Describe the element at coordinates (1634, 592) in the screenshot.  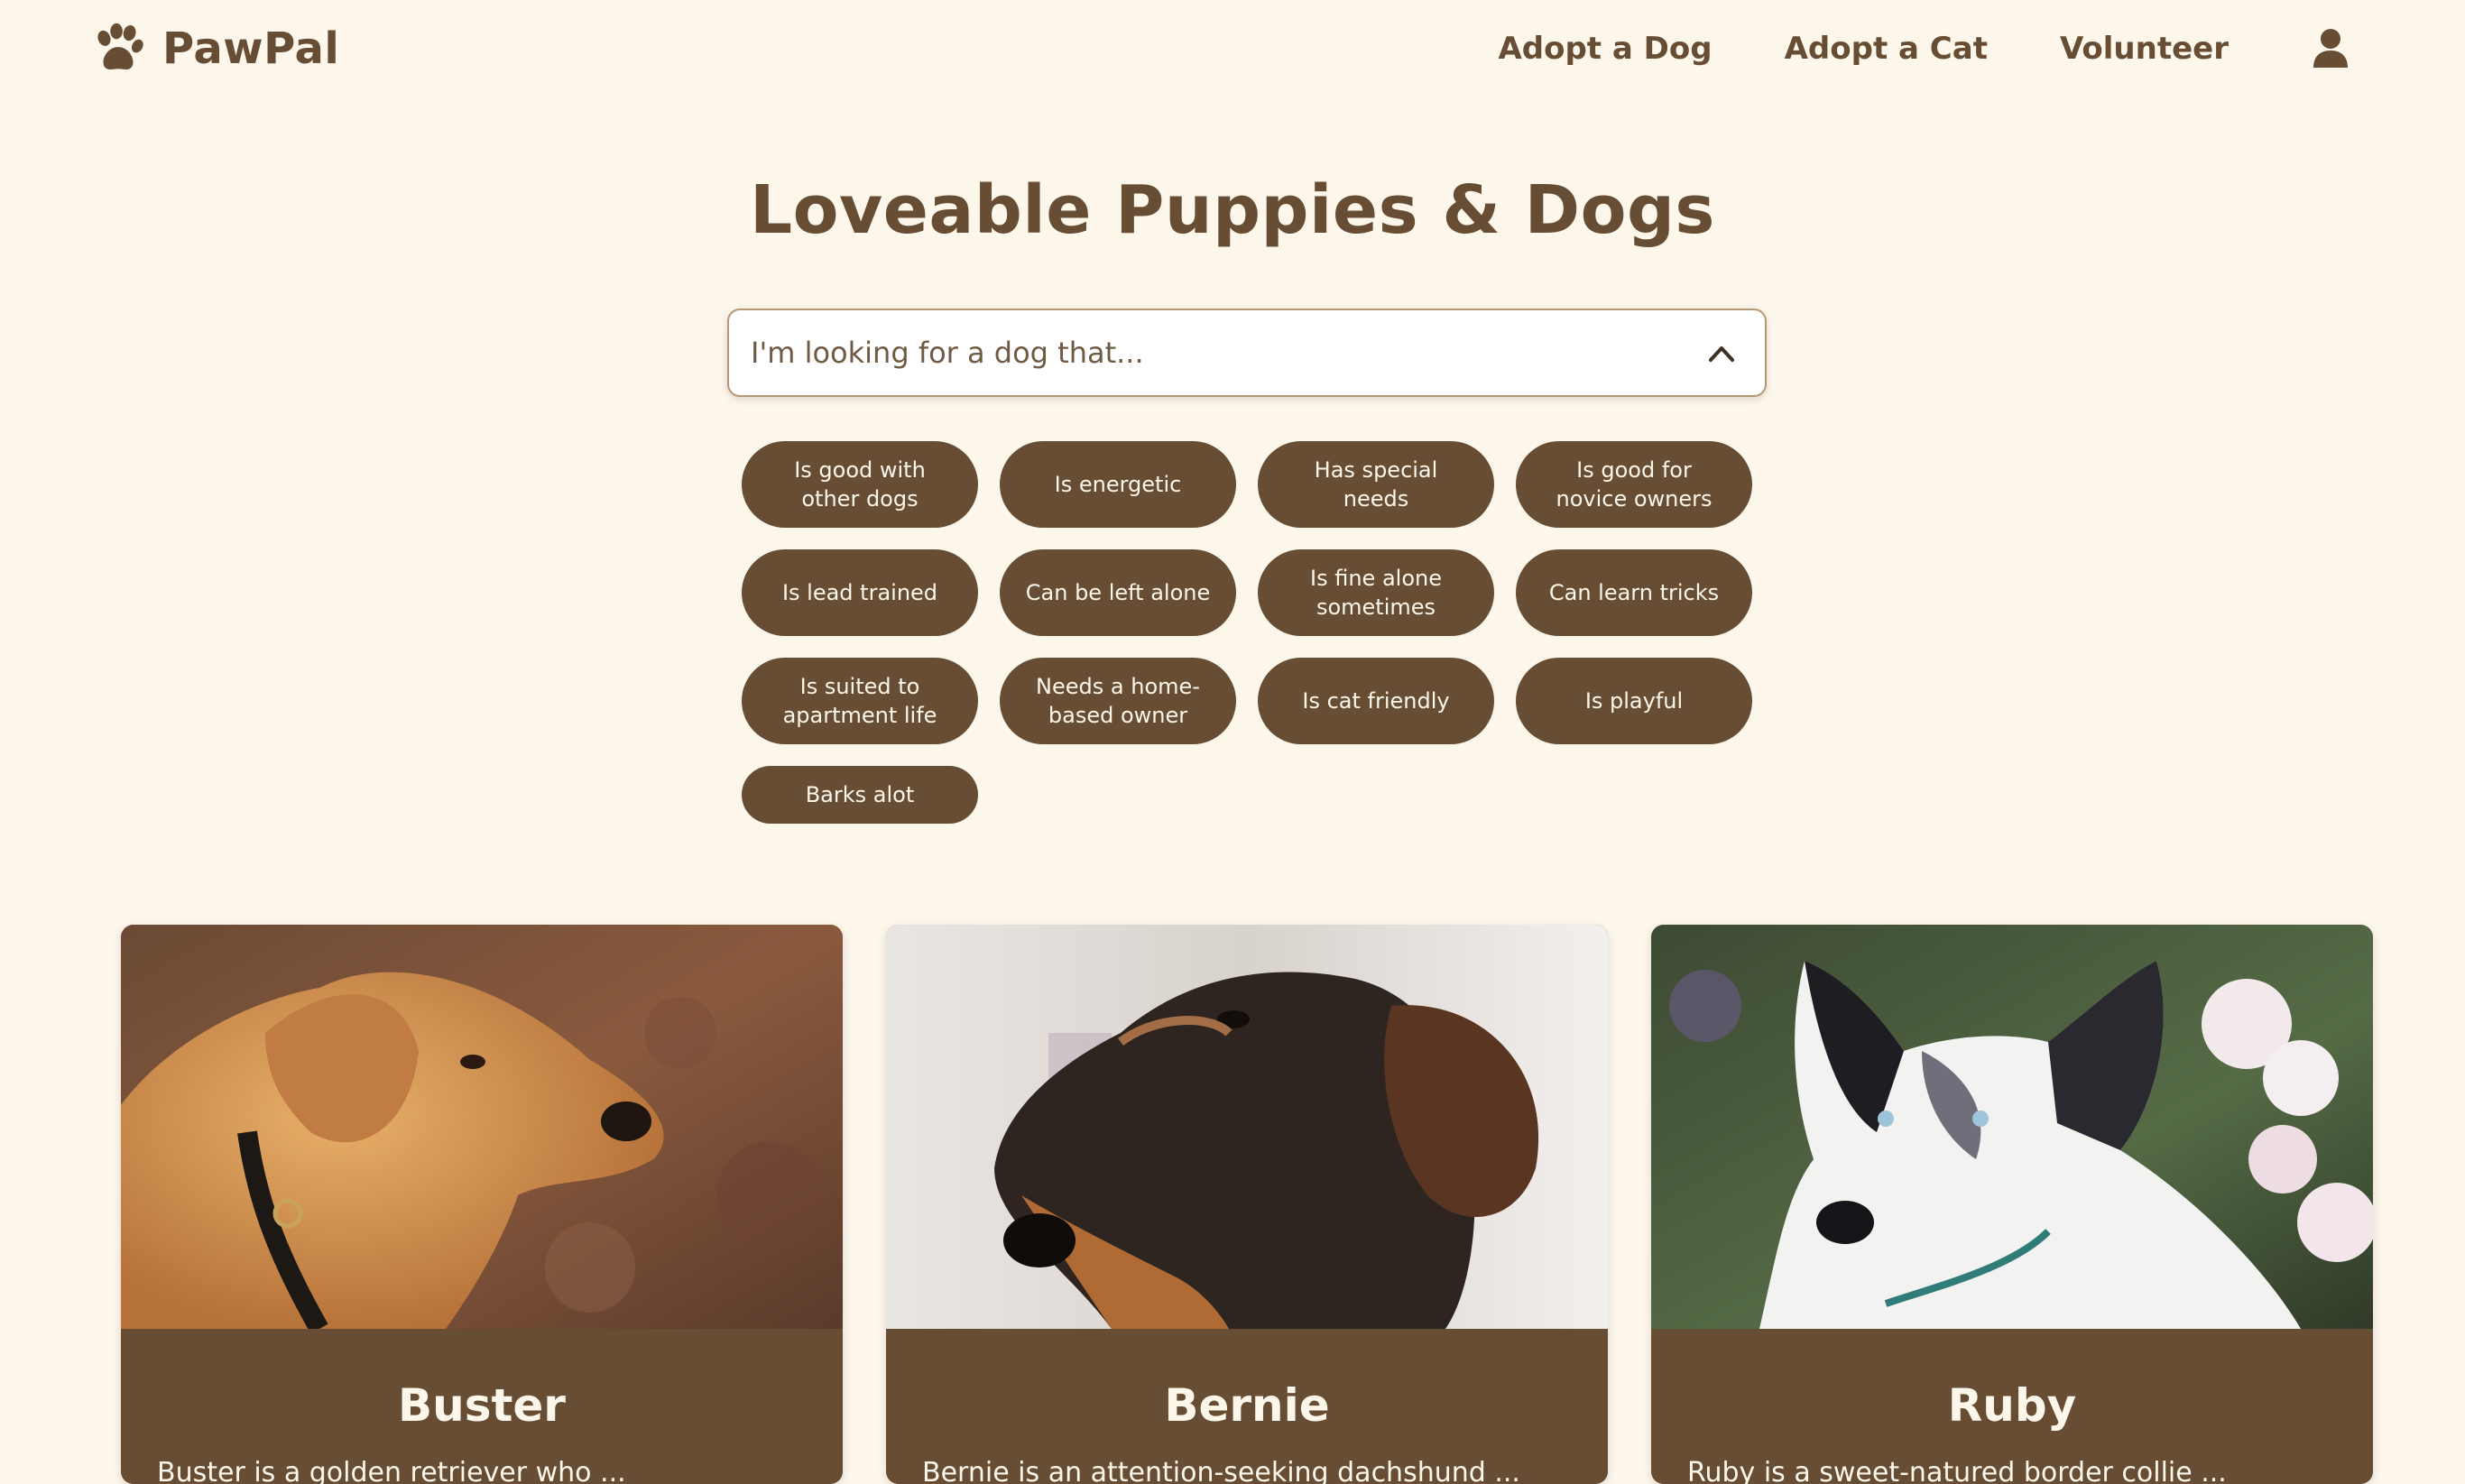
I see `filter-chip: Can learn tricks` at that location.